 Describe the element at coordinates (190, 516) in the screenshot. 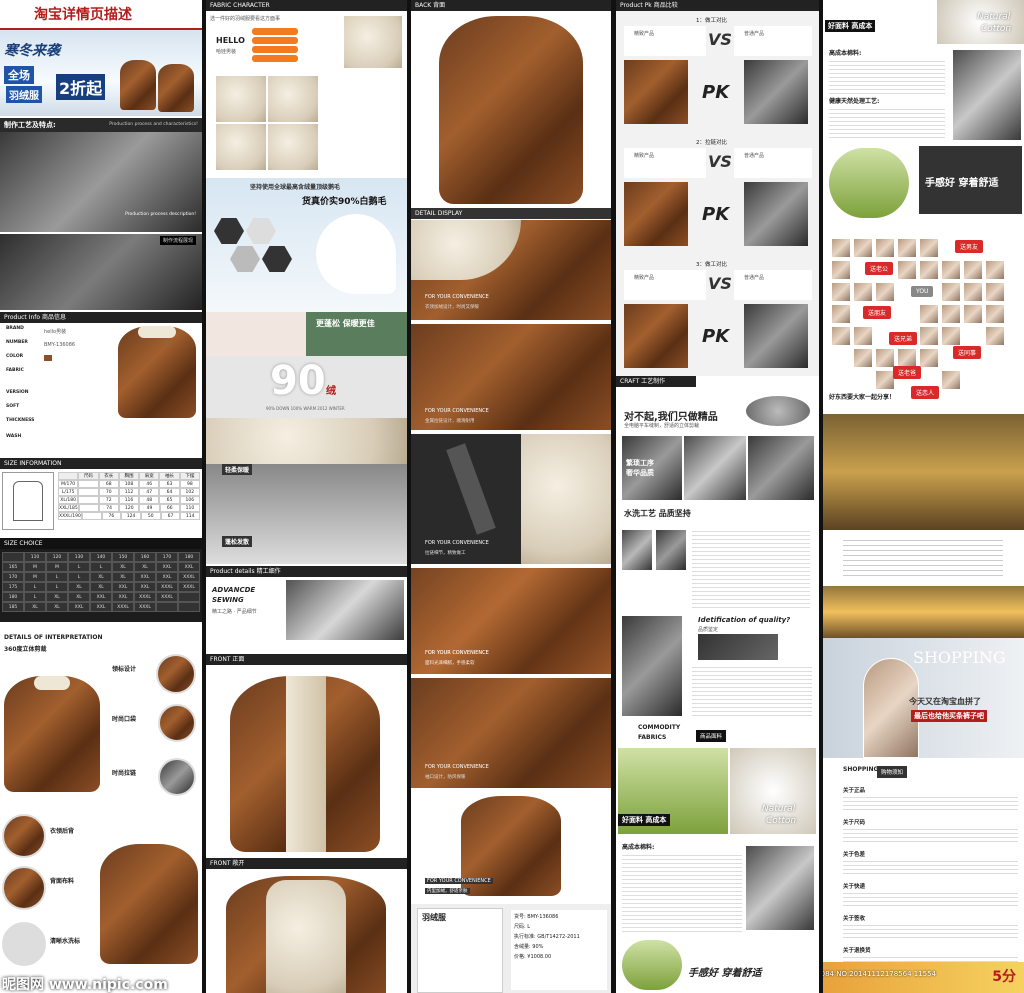

I see `size-table-cell: 114` at that location.